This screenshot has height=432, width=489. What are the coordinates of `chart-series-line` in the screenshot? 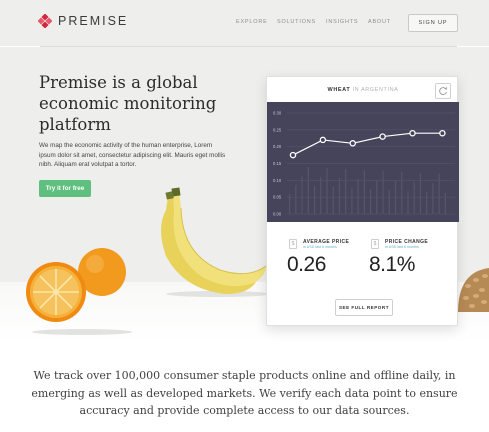 It's located at (367, 144).